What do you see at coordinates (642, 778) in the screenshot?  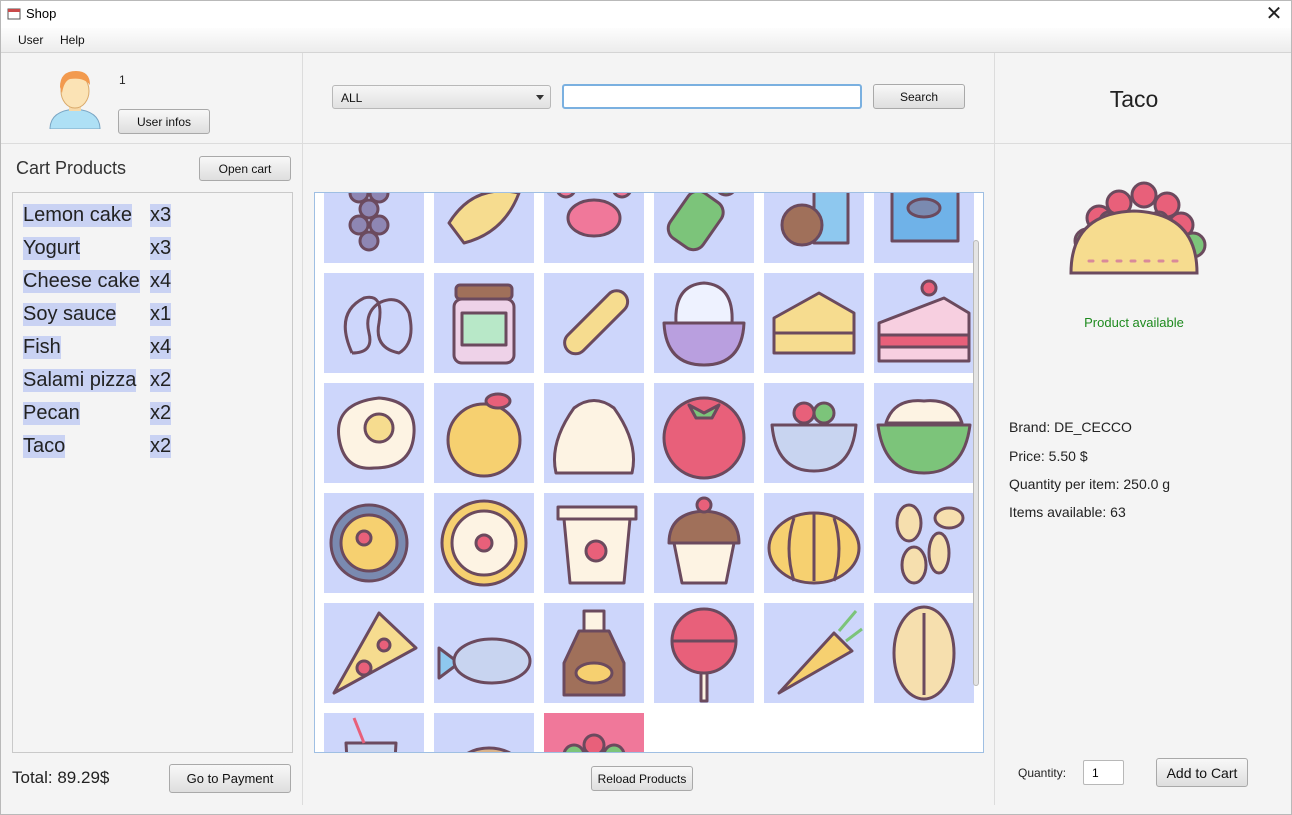 I see `reload-products-button: Reload Products` at bounding box center [642, 778].